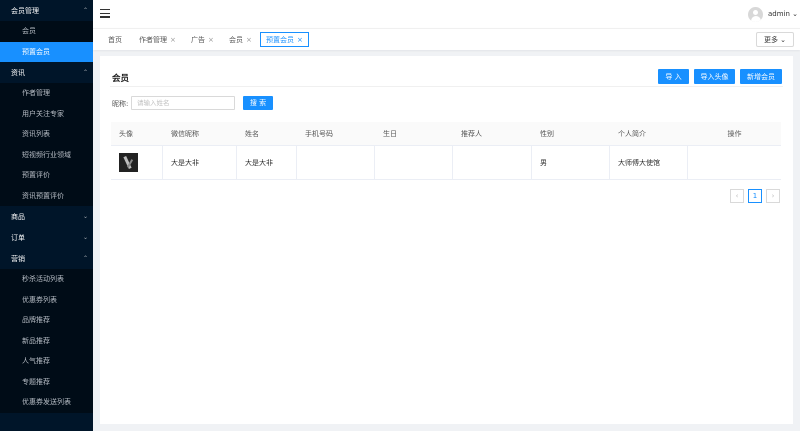  I want to click on column-header: 推荐人, so click(471, 133).